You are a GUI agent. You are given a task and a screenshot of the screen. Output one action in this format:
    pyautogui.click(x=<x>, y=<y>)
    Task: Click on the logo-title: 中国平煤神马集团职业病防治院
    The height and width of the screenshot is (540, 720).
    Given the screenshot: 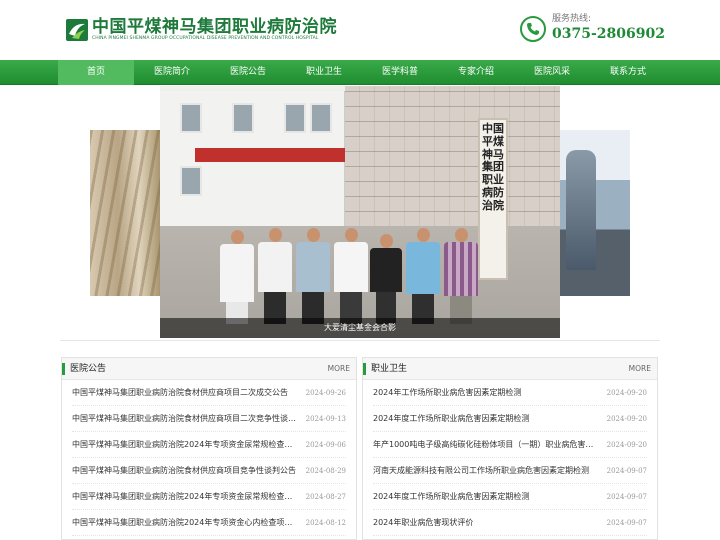 What is the action you would take?
    pyautogui.click(x=214, y=27)
    